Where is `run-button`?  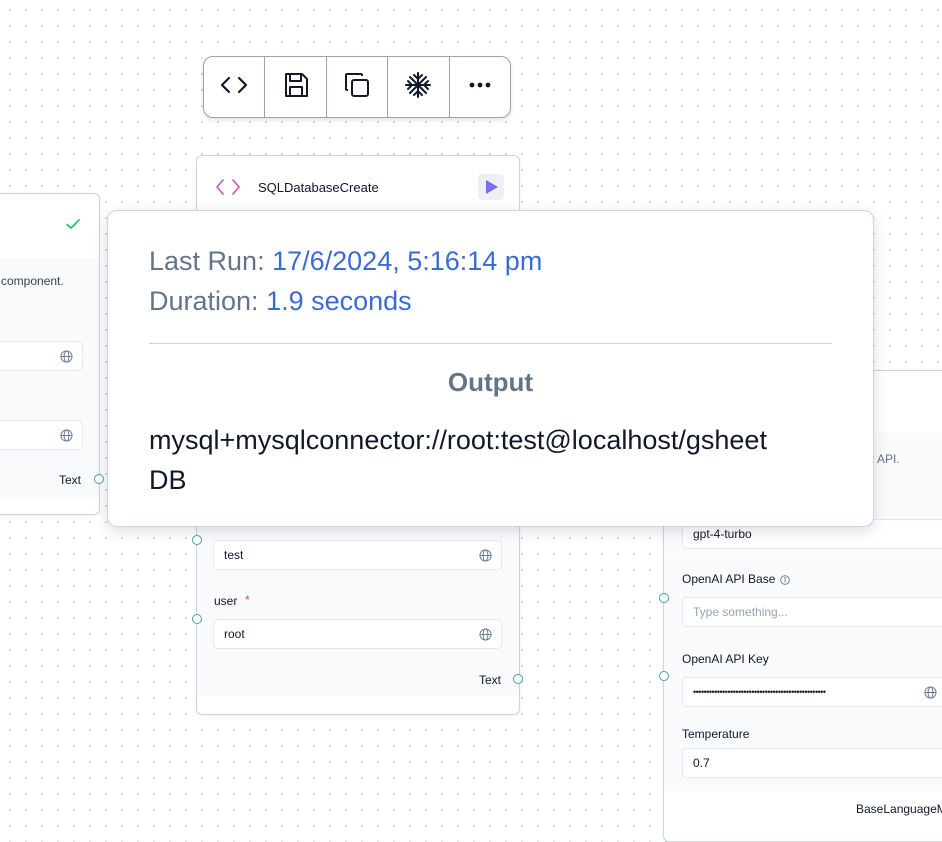 run-button is located at coordinates (491, 187).